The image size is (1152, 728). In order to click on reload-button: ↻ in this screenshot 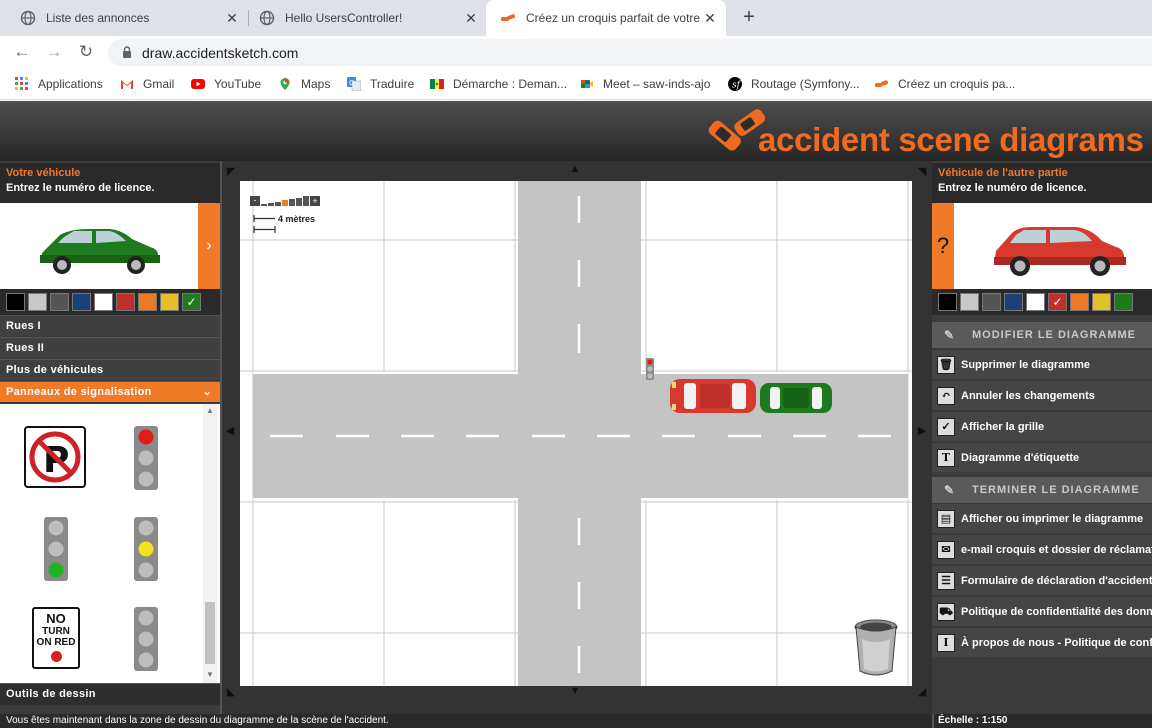, I will do `click(86, 52)`.